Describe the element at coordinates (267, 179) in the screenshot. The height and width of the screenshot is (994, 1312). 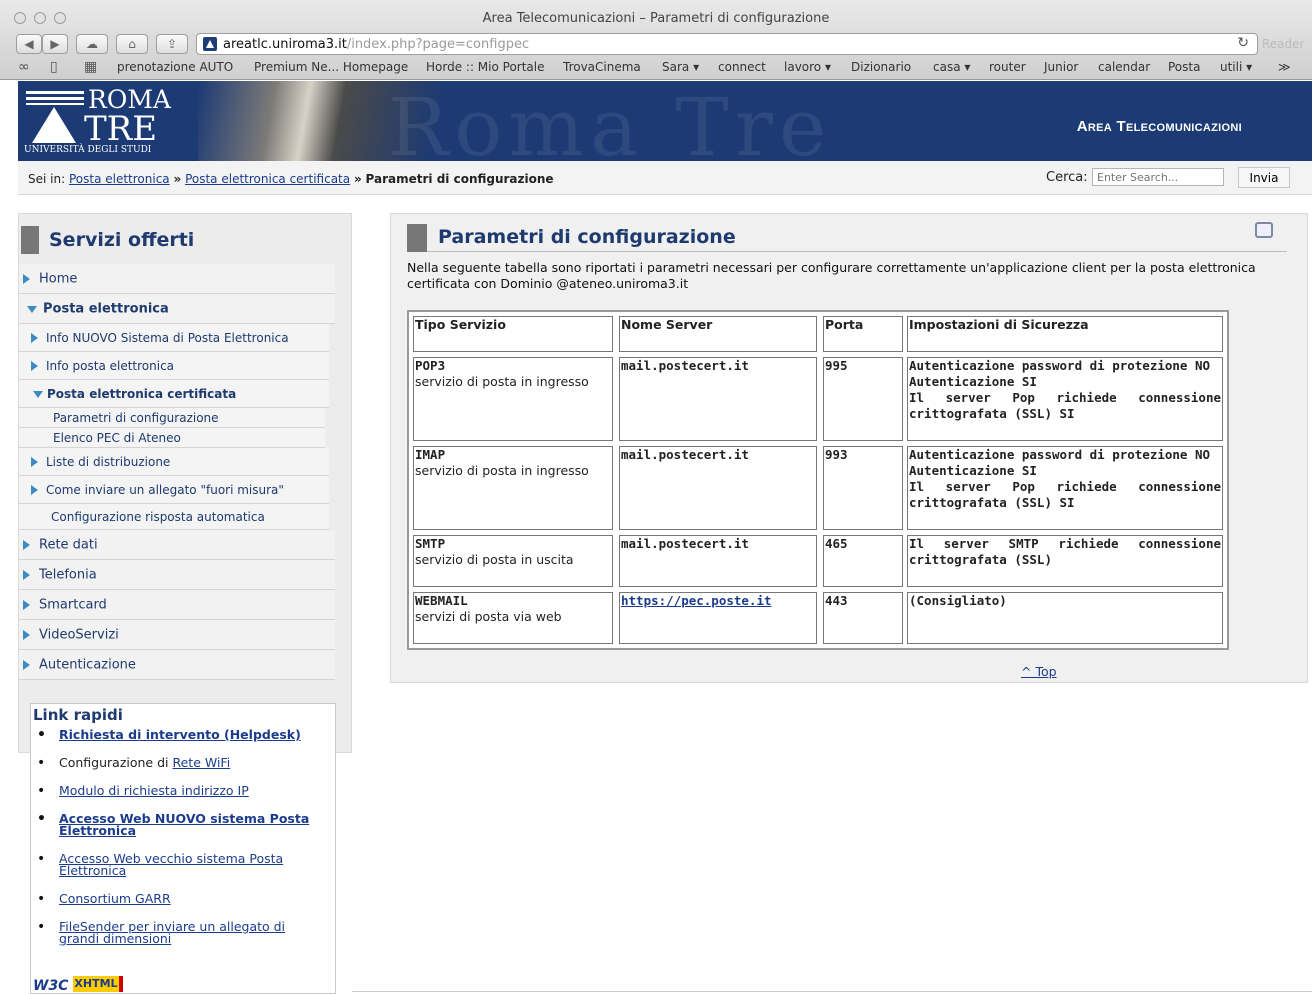
I see `breadcrumb-link: Posta elettronica certificata` at that location.